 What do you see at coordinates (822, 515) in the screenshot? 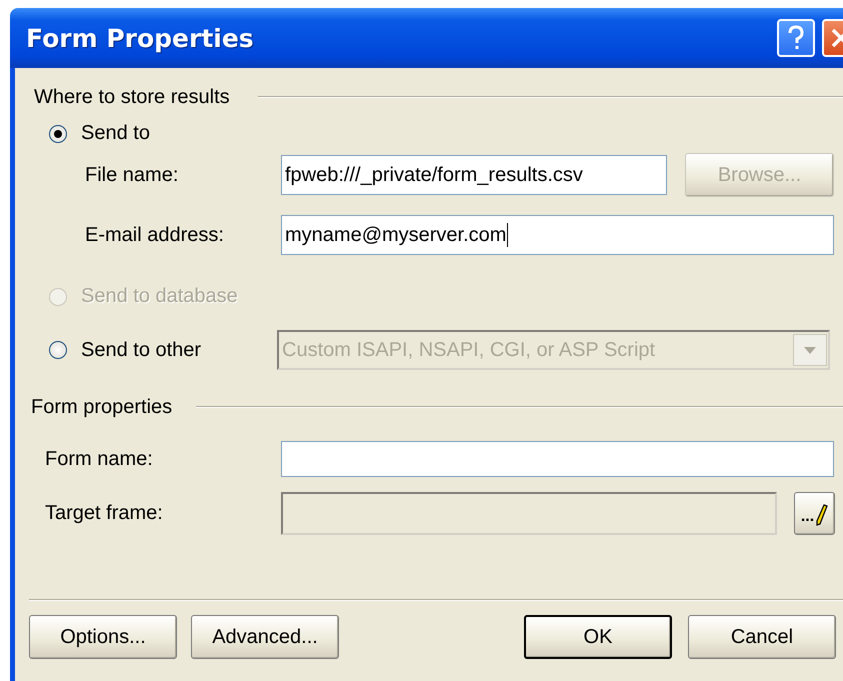
I see `pencil-icon` at bounding box center [822, 515].